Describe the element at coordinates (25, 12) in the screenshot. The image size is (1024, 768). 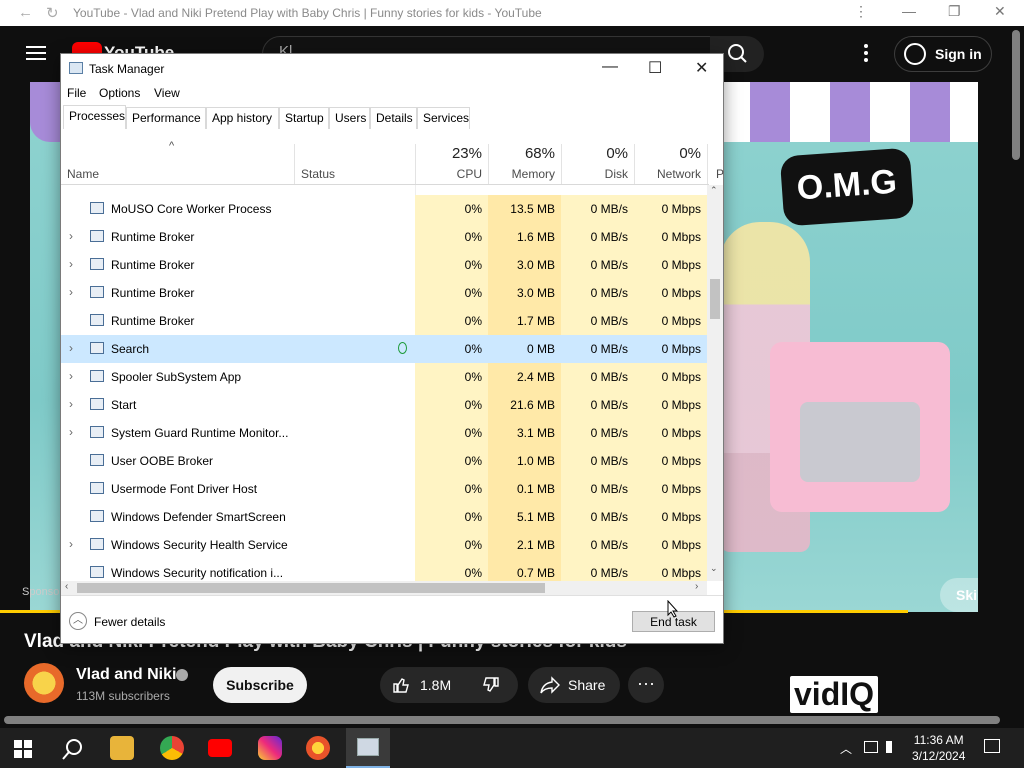
I see `back-icon: ←` at that location.